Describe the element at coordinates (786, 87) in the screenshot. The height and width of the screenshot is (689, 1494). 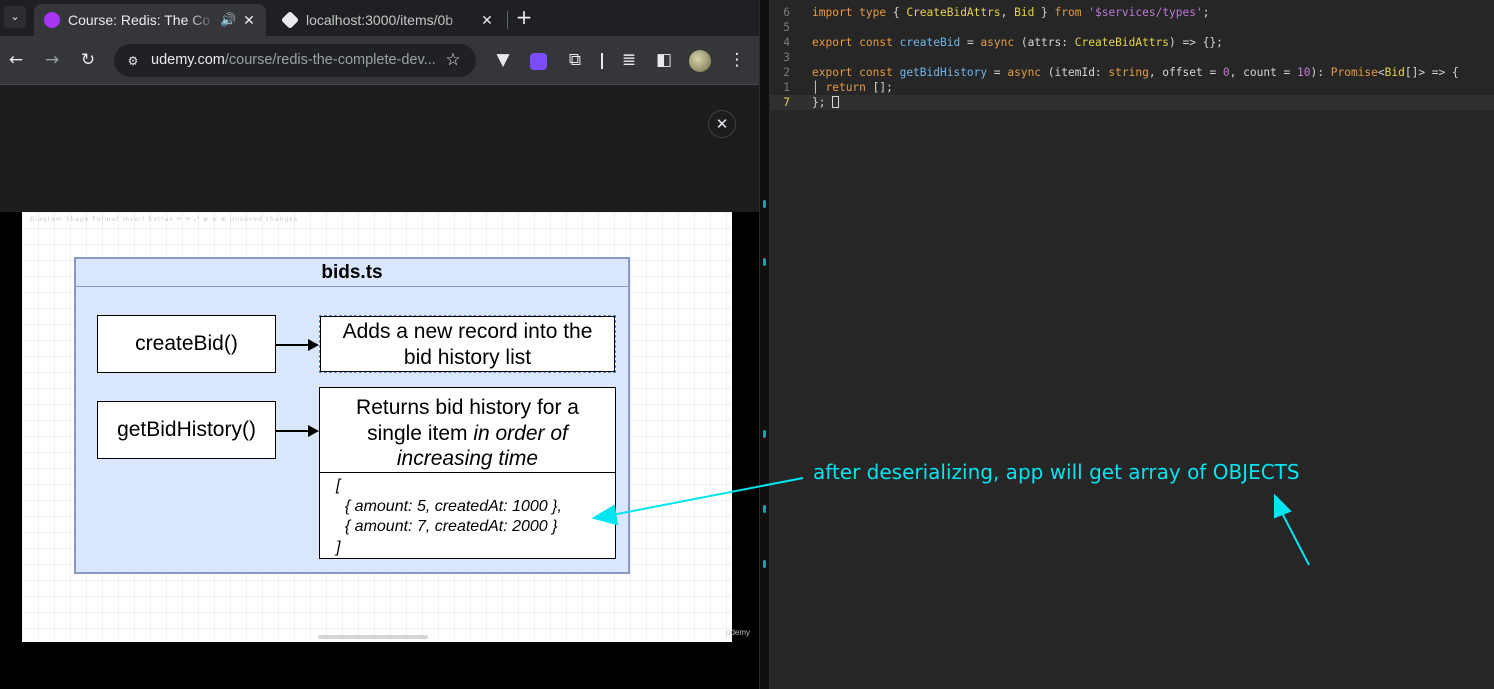
I see `line-number: 1` at that location.